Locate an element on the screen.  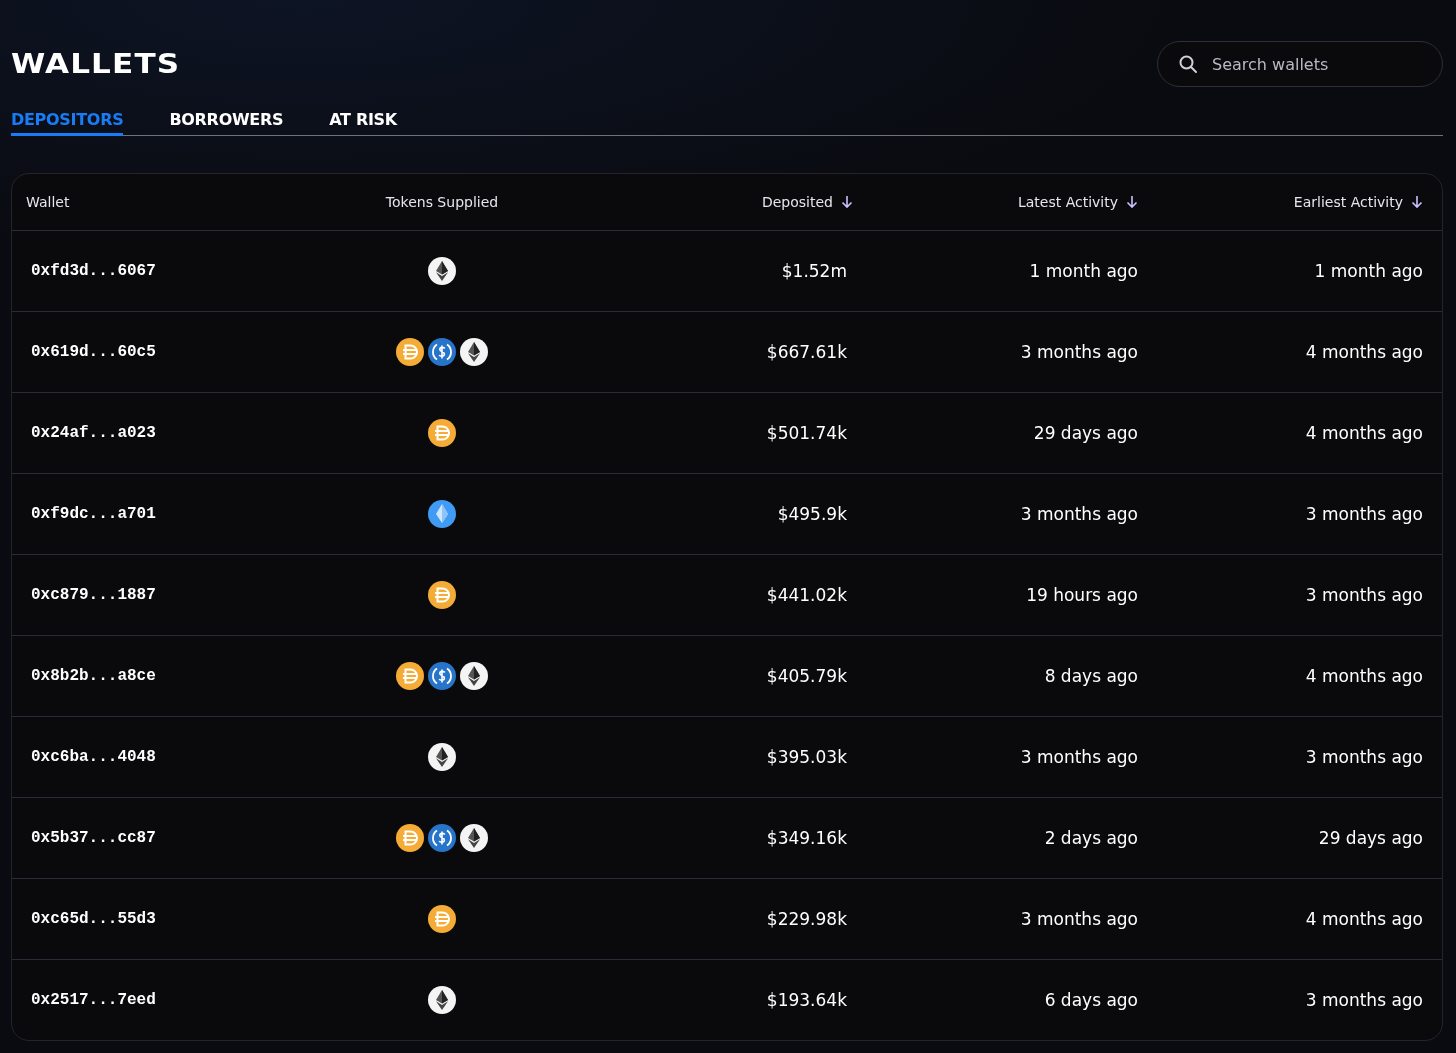
latest-activity: 6 days ago is located at coordinates (1091, 1000).